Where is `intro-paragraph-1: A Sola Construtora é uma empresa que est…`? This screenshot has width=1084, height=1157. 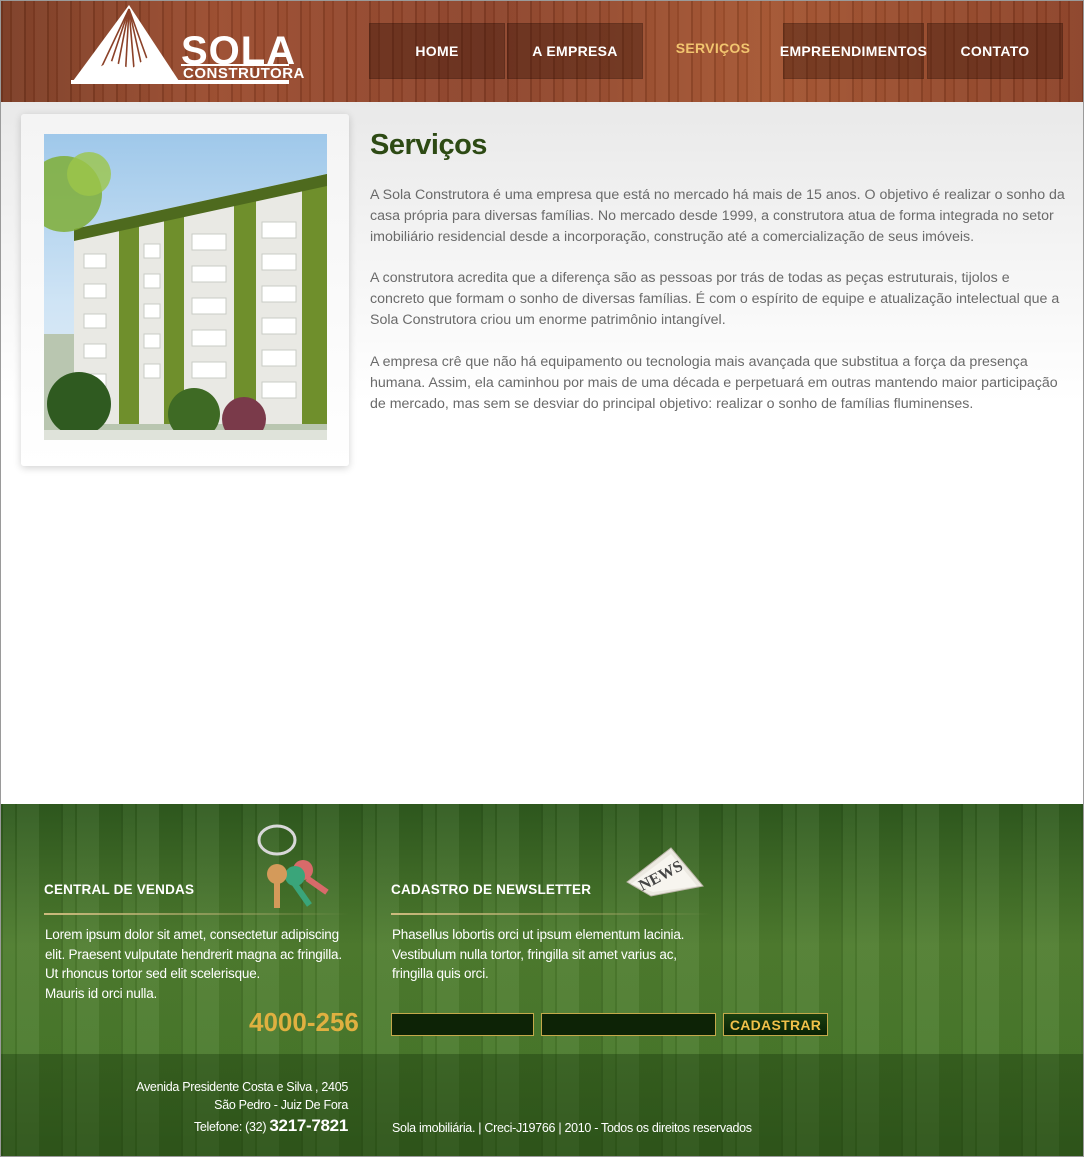 intro-paragraph-1: A Sola Construtora é uma empresa que est… is located at coordinates (717, 216).